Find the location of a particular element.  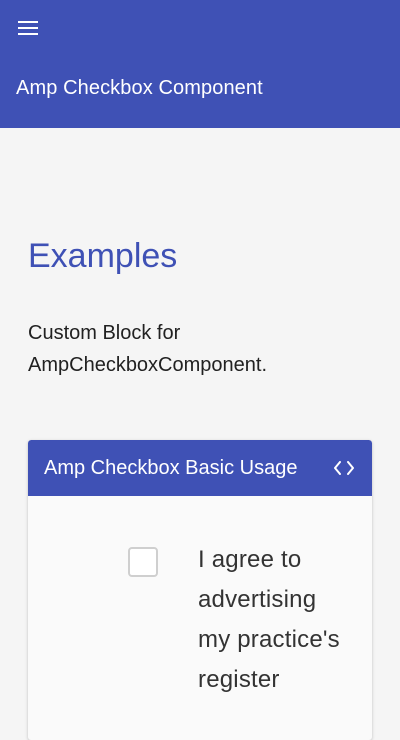

example-card-title: Amp Checkbox Basic Usage is located at coordinates (171, 468).